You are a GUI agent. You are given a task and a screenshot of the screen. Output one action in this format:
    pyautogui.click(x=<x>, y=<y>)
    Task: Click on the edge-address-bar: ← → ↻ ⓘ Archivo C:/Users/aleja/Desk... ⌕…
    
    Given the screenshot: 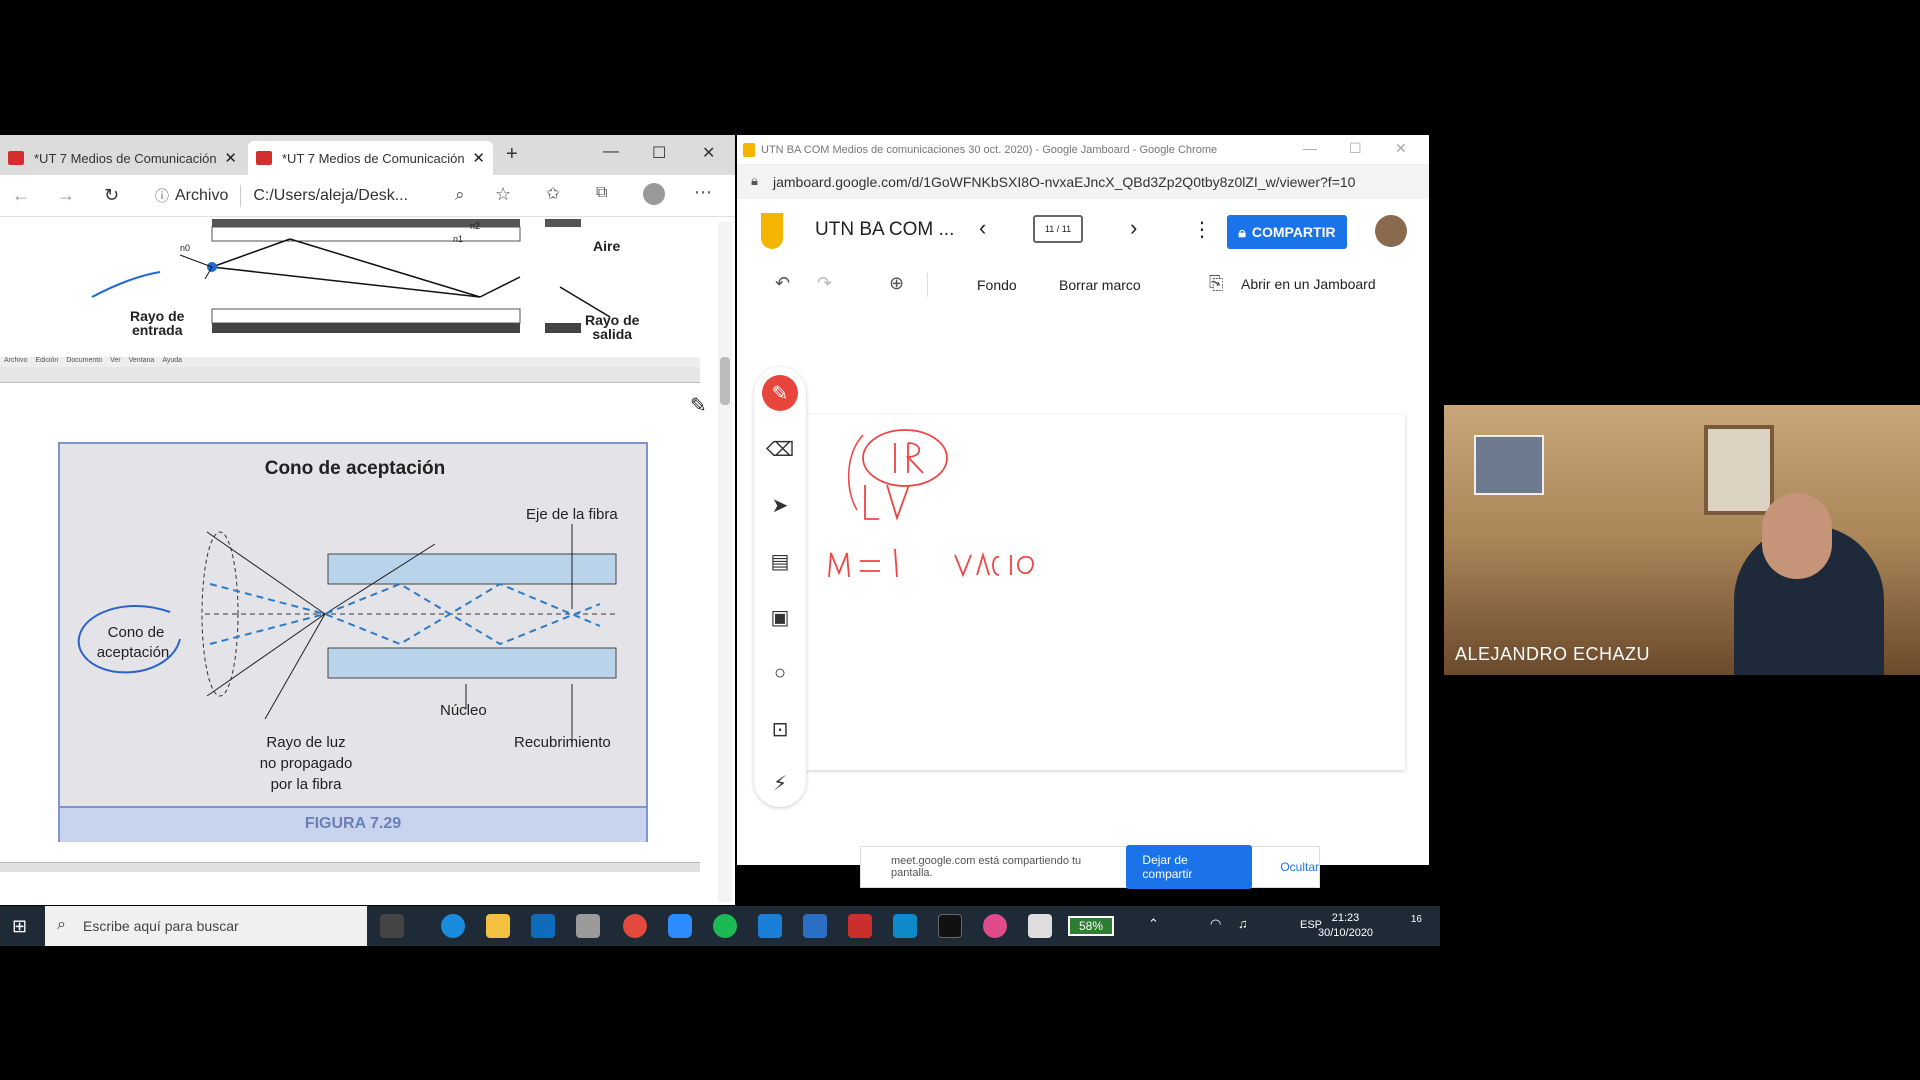 What is the action you would take?
    pyautogui.click(x=367, y=196)
    